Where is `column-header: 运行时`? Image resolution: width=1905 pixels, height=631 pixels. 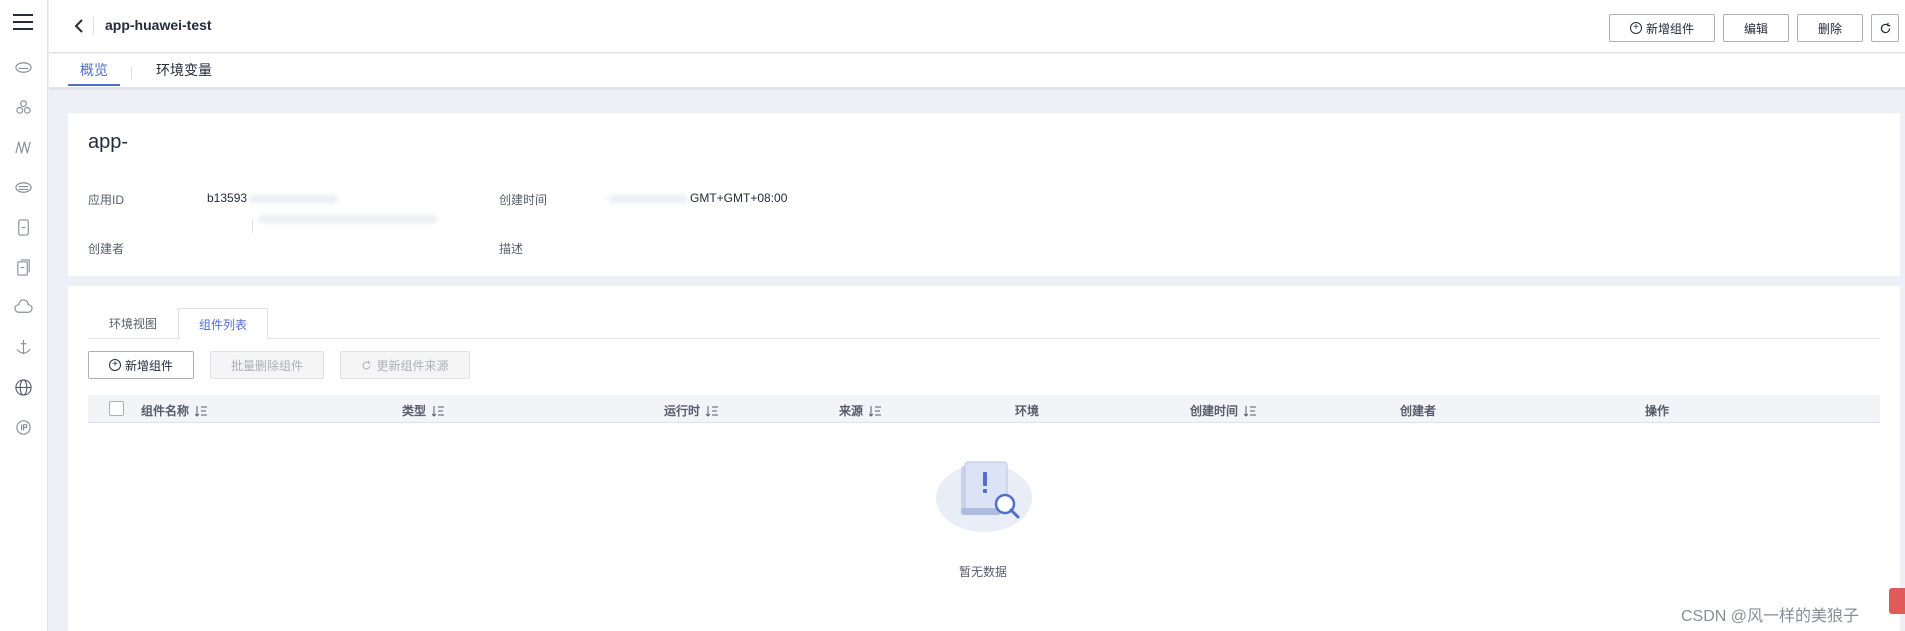
column-header: 运行时 is located at coordinates (691, 410).